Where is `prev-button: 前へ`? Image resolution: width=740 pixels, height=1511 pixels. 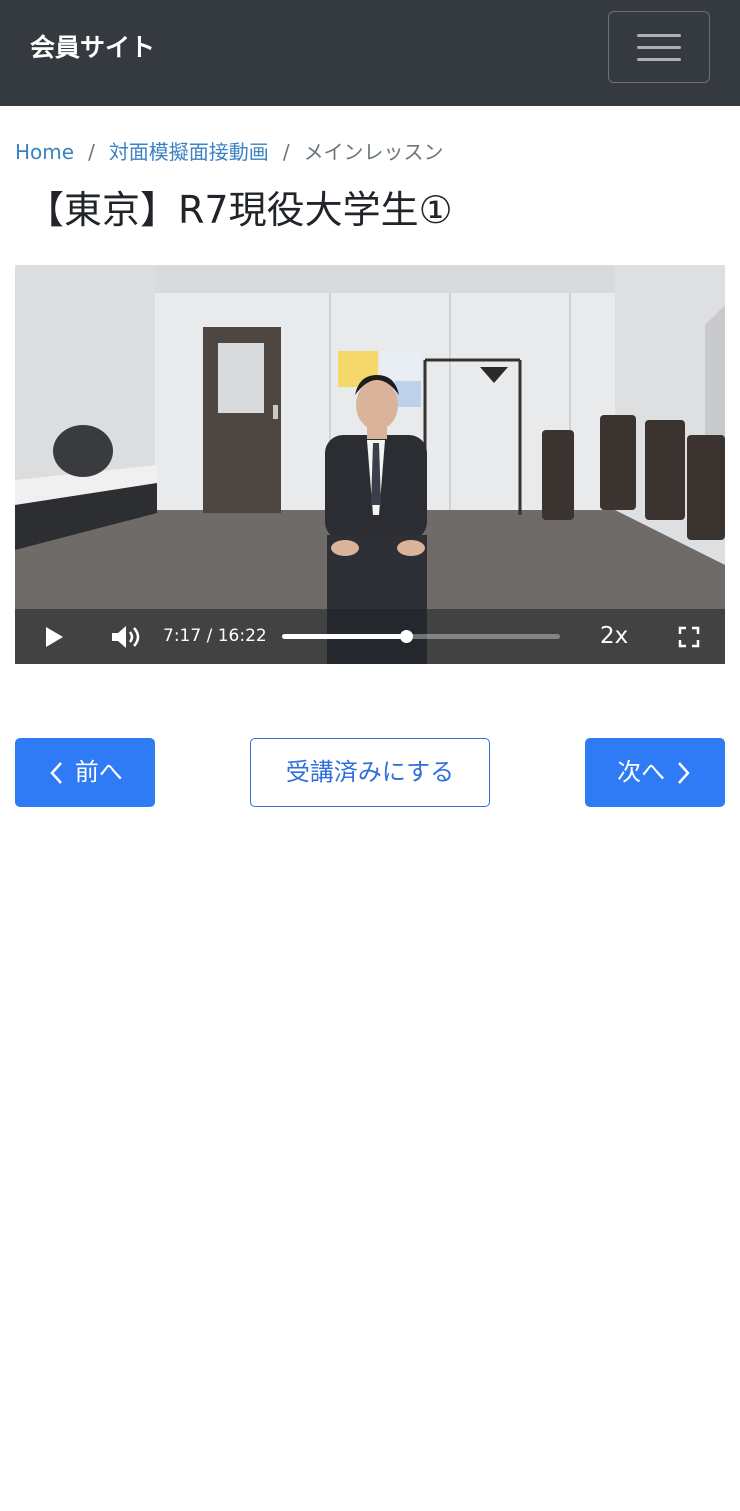
prev-button: 前へ is located at coordinates (85, 772).